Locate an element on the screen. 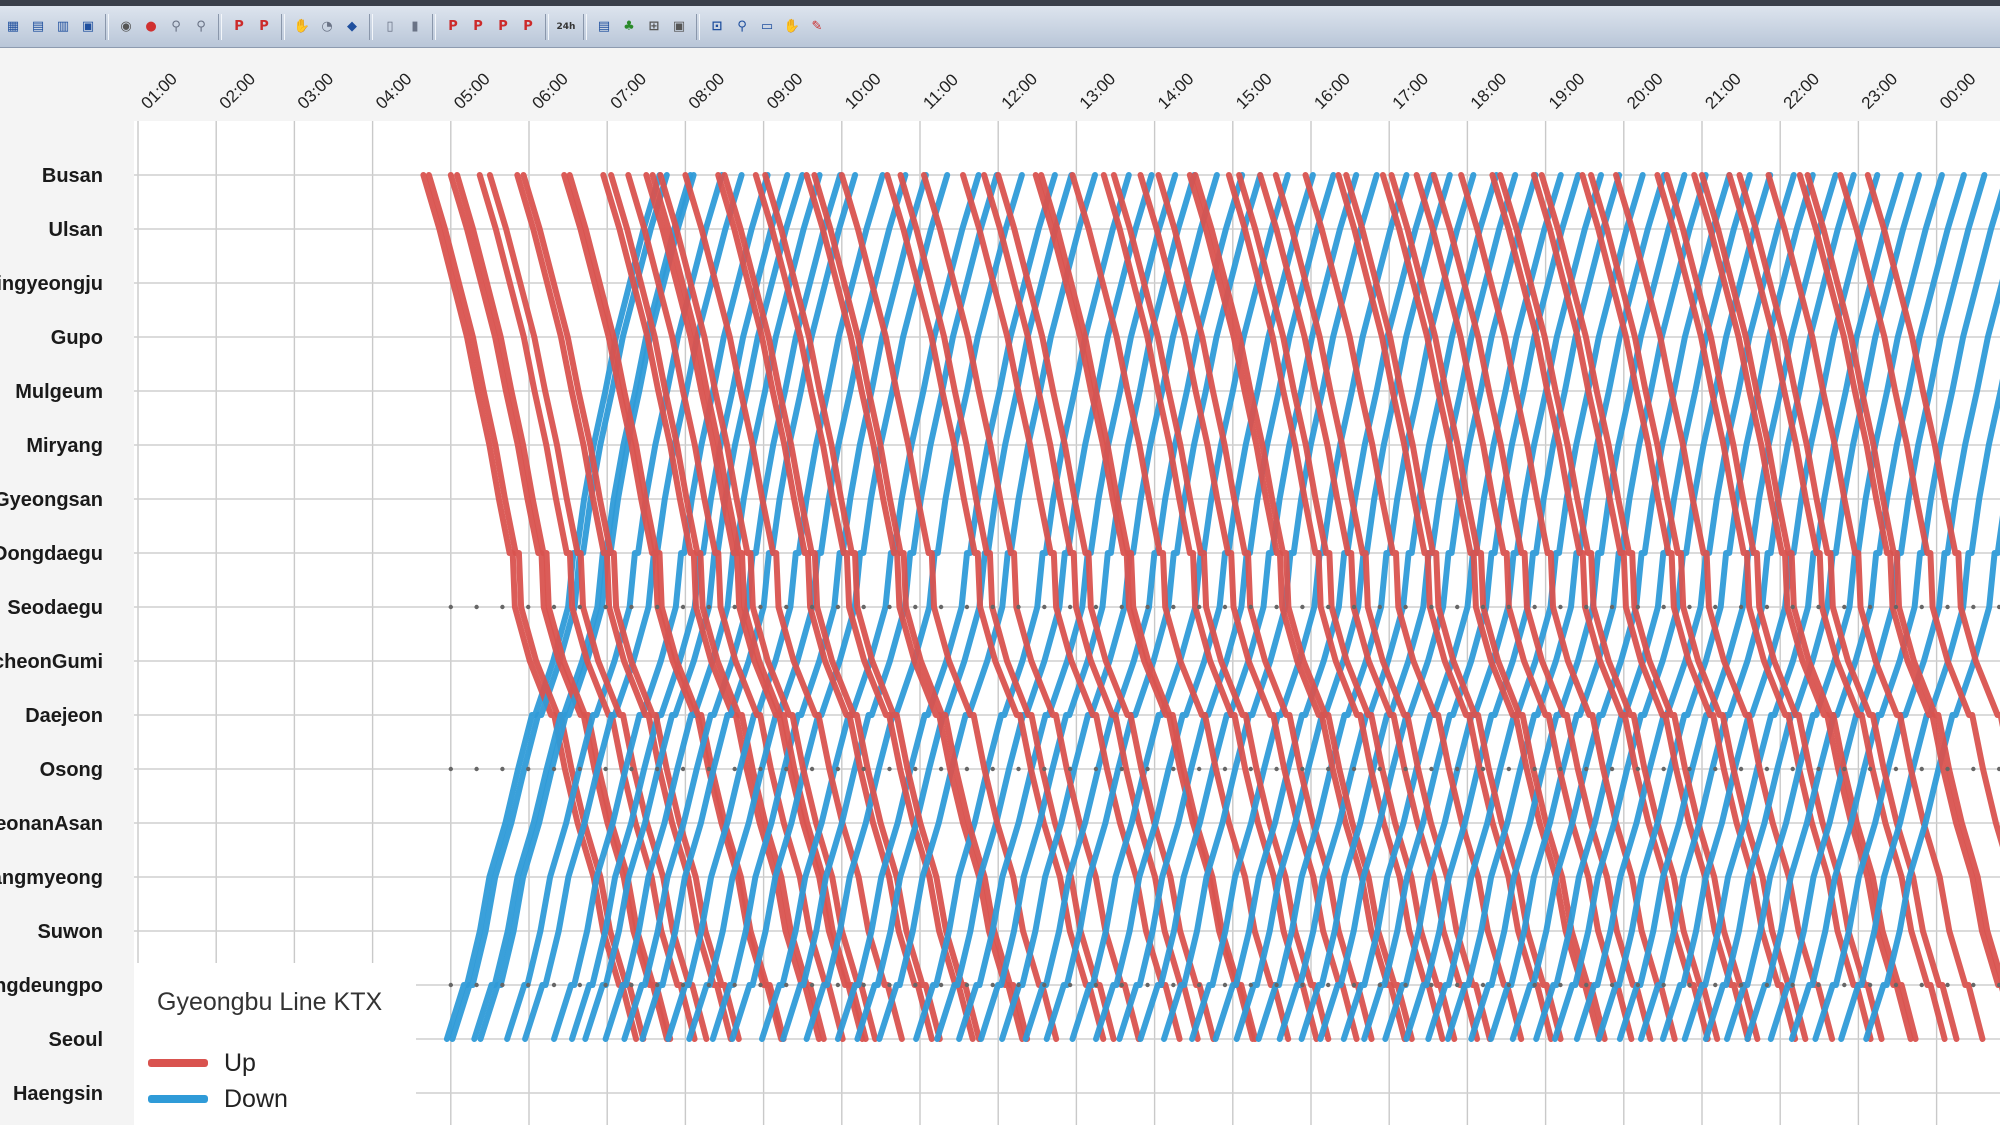 The width and height of the screenshot is (2000, 1125). toolbar-button-5-icon: ◉ is located at coordinates (126, 27).